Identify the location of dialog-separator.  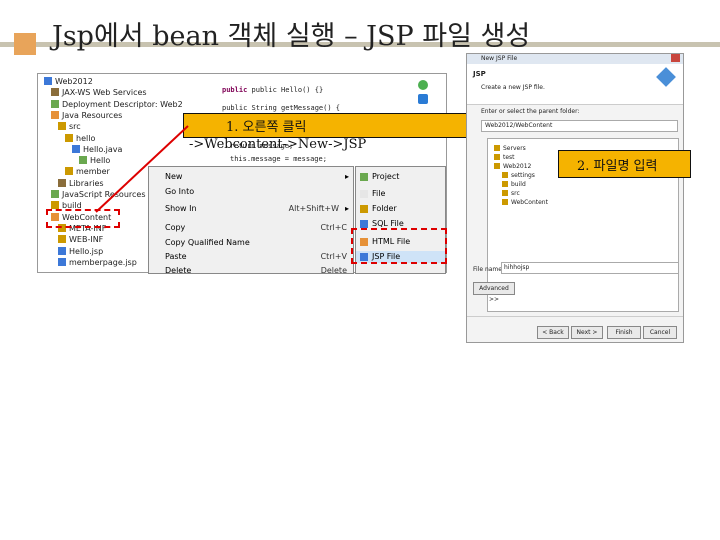
(575, 316).